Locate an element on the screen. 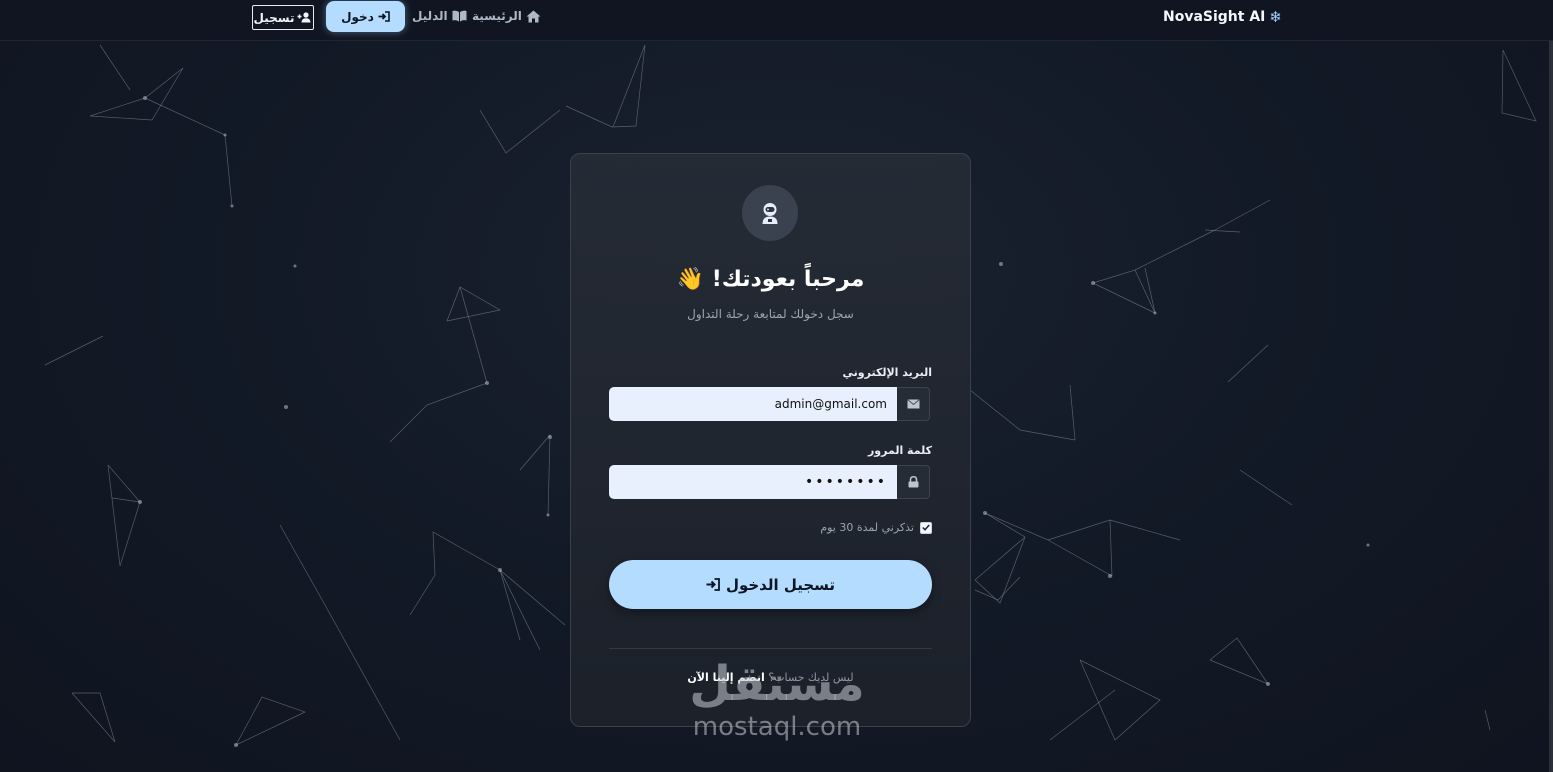 This screenshot has height=772, width=1553. watermark-arabic: مستقل is located at coordinates (777, 684).